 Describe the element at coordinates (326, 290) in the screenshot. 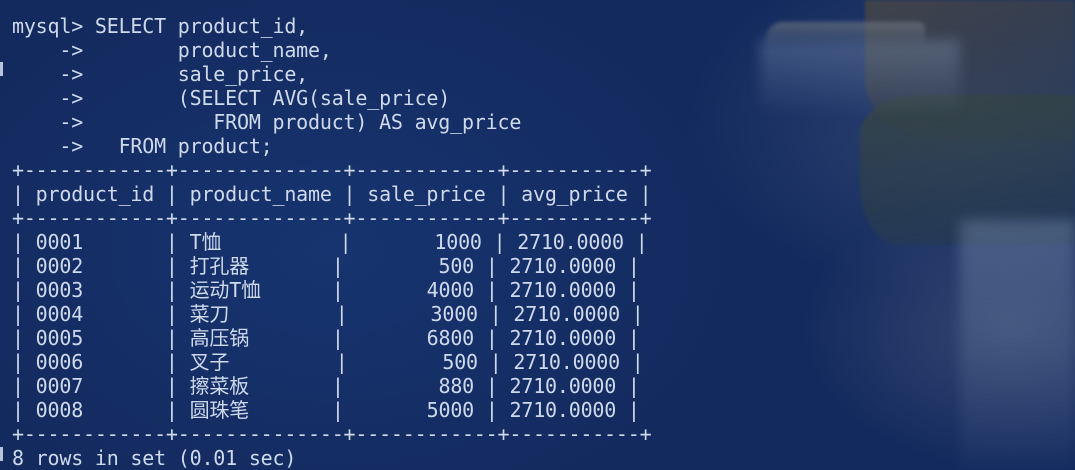

I see `table-row: | 0003 | 运动T恤 | 4000 | 2710.0000 |` at that location.